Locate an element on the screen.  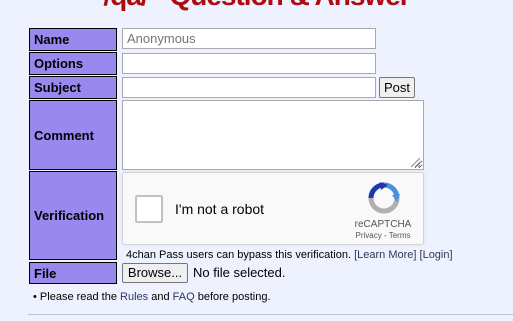
board-title: /qa/ - Question & Answer is located at coordinates (256, 6).